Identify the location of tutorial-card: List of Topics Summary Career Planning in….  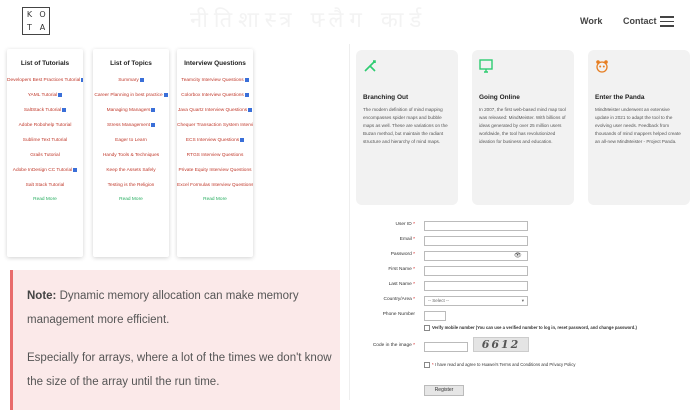
(131, 153).